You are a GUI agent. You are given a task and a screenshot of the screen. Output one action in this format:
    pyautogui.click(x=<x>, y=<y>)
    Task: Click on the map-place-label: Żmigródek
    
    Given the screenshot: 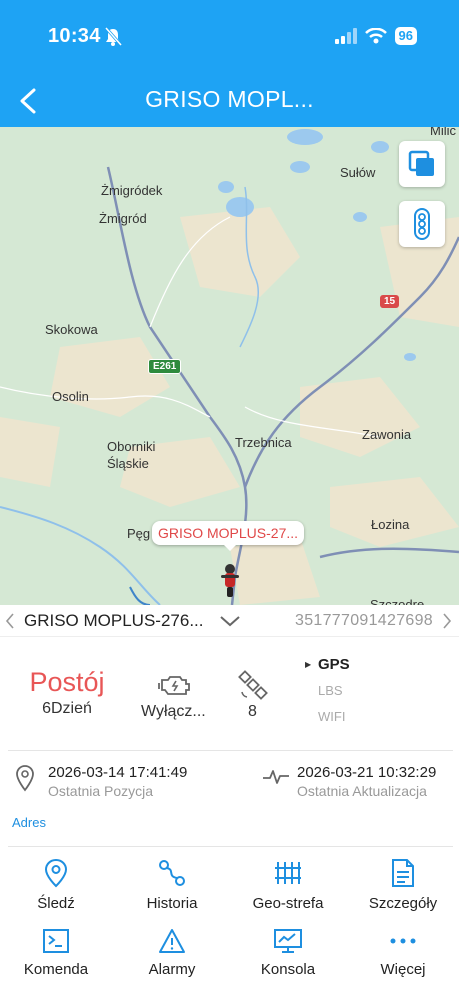 What is the action you would take?
    pyautogui.click(x=132, y=190)
    